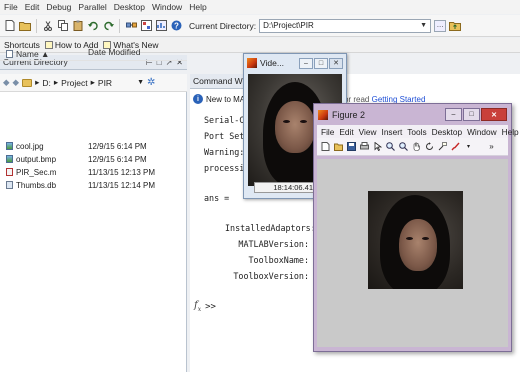  What do you see at coordinates (197, 7) in the screenshot?
I see `menu-help: Help` at bounding box center [197, 7].